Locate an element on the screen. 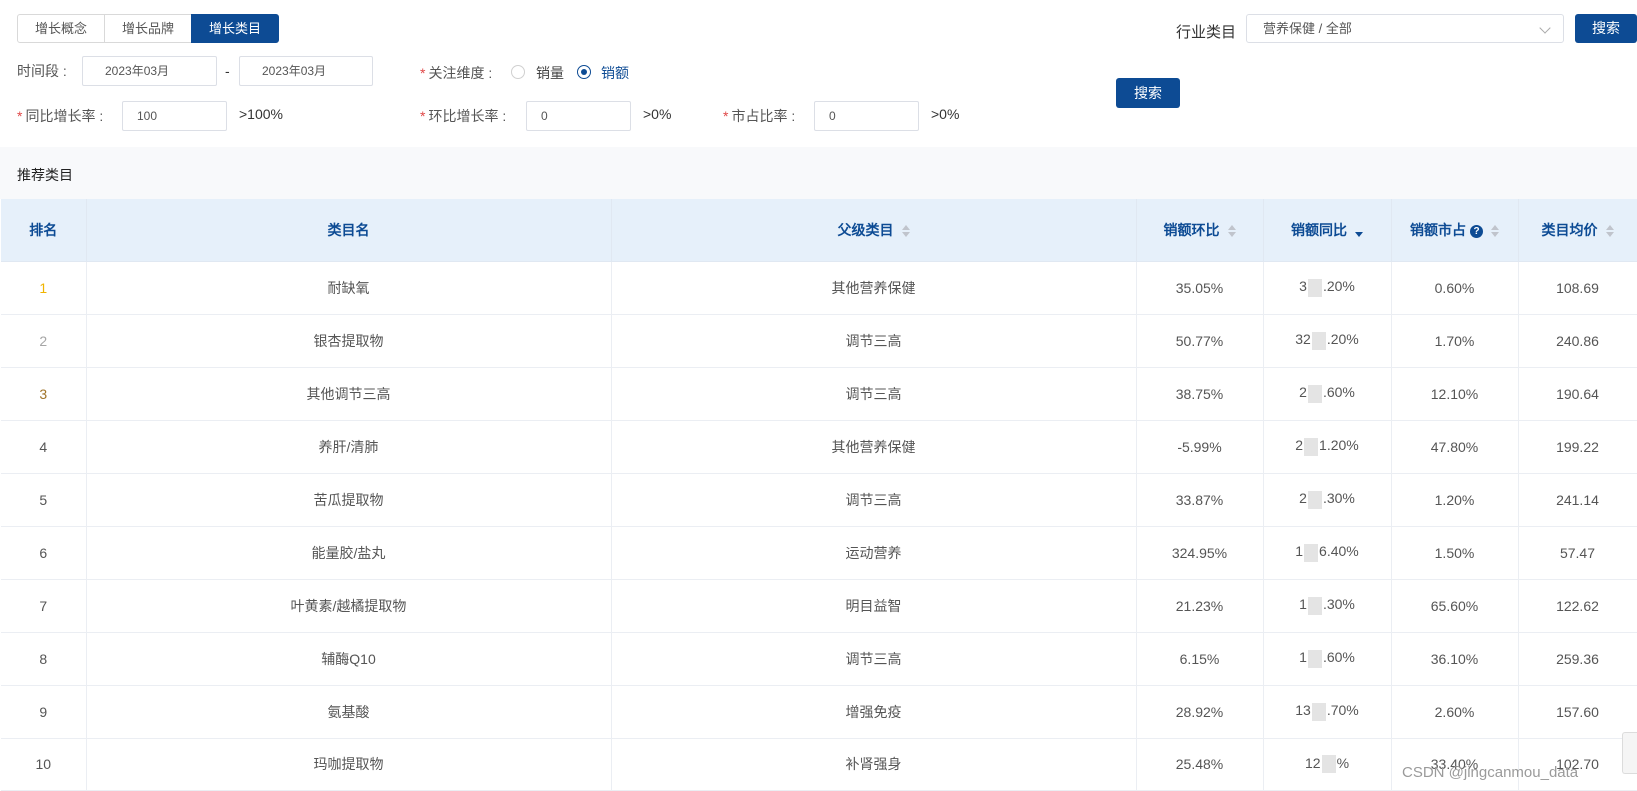 The height and width of the screenshot is (791, 1637). category-name-cell: 其他调节三高 is located at coordinates (349, 394).